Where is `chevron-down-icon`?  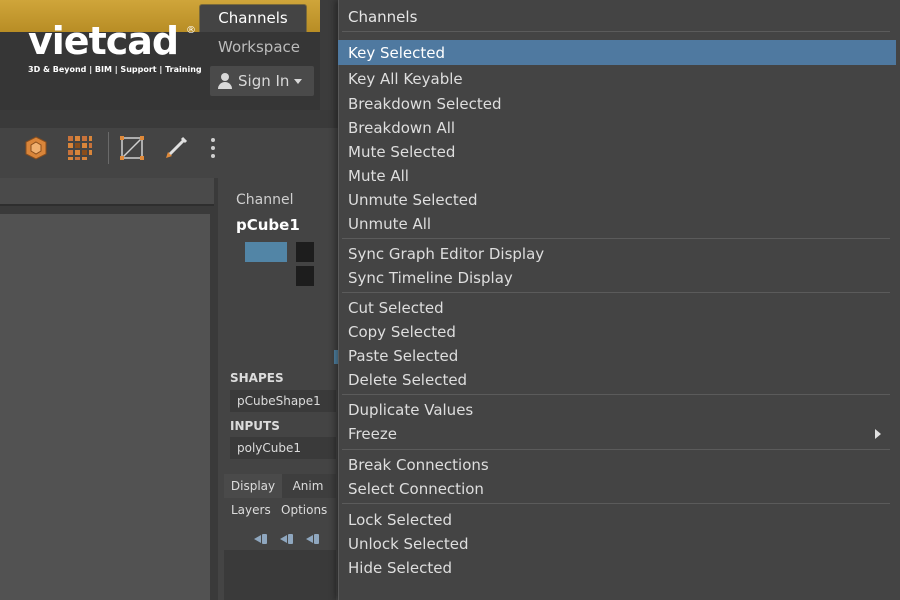 chevron-down-icon is located at coordinates (298, 81).